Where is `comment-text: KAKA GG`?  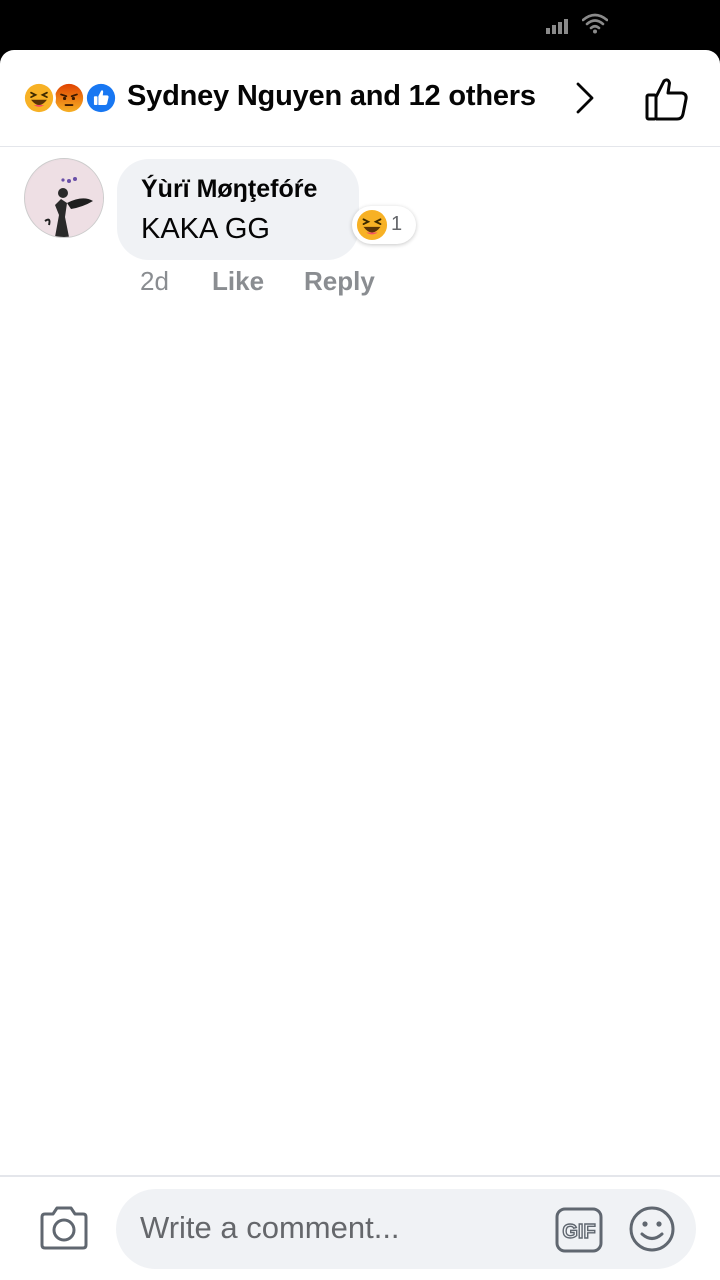 comment-text: KAKA GG is located at coordinates (205, 229).